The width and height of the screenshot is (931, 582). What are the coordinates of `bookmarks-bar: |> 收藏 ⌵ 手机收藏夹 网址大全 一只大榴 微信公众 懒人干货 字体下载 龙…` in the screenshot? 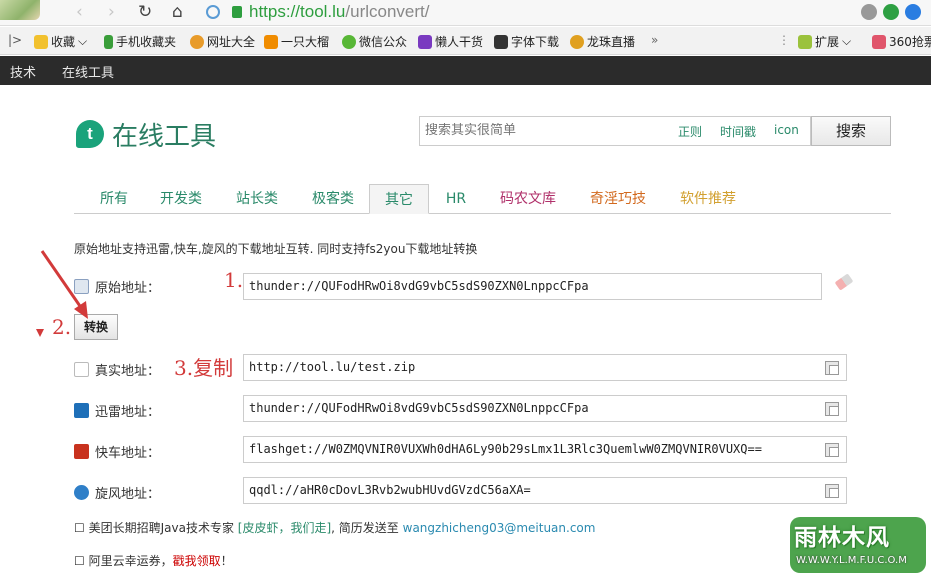 It's located at (465, 41).